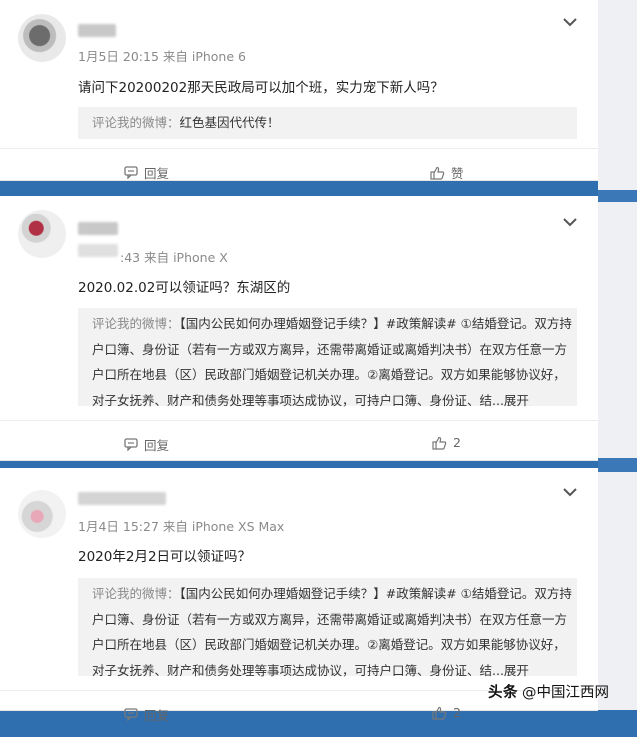 Image resolution: width=637 pixels, height=737 pixels. Describe the element at coordinates (181, 526) in the screenshot. I see `post-meta: 1月4日 15:27 来自 iPhone XS Max` at that location.